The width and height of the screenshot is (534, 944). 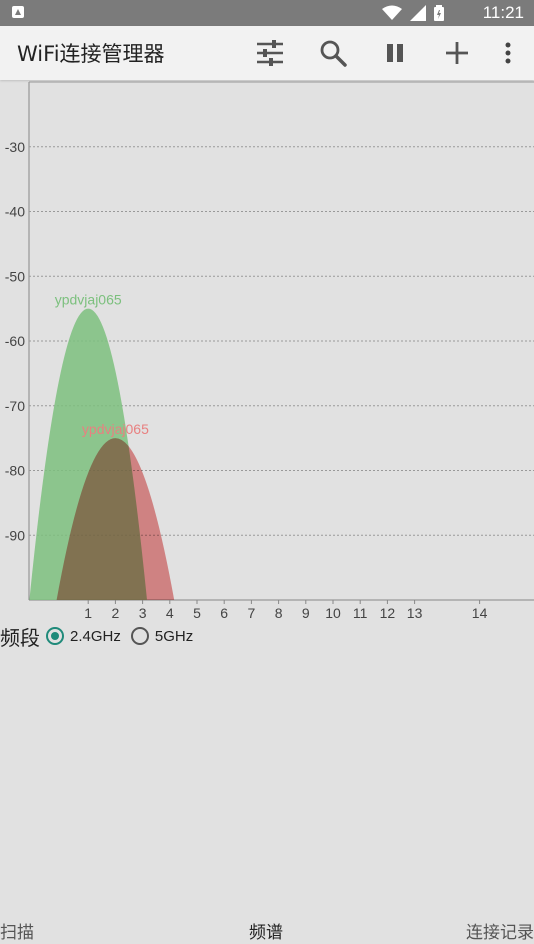 I want to click on app-toolbar: WiFi连接管理器, so click(x=267, y=53).